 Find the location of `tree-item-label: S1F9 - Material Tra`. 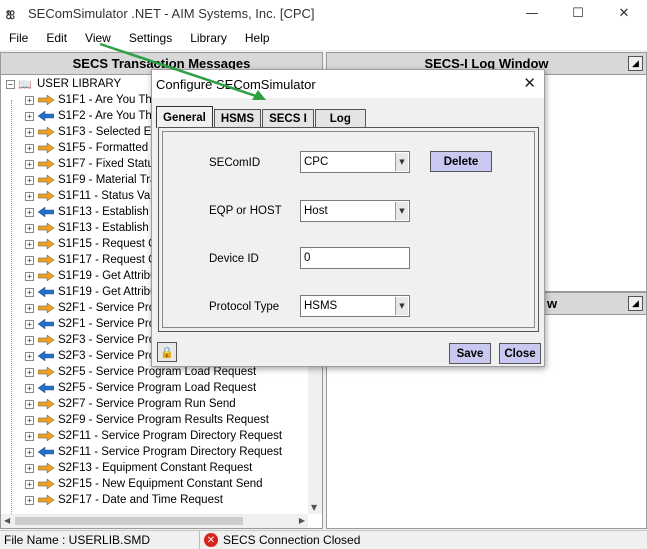

tree-item-label: S1F9 - Material Tra is located at coordinates (107, 180).